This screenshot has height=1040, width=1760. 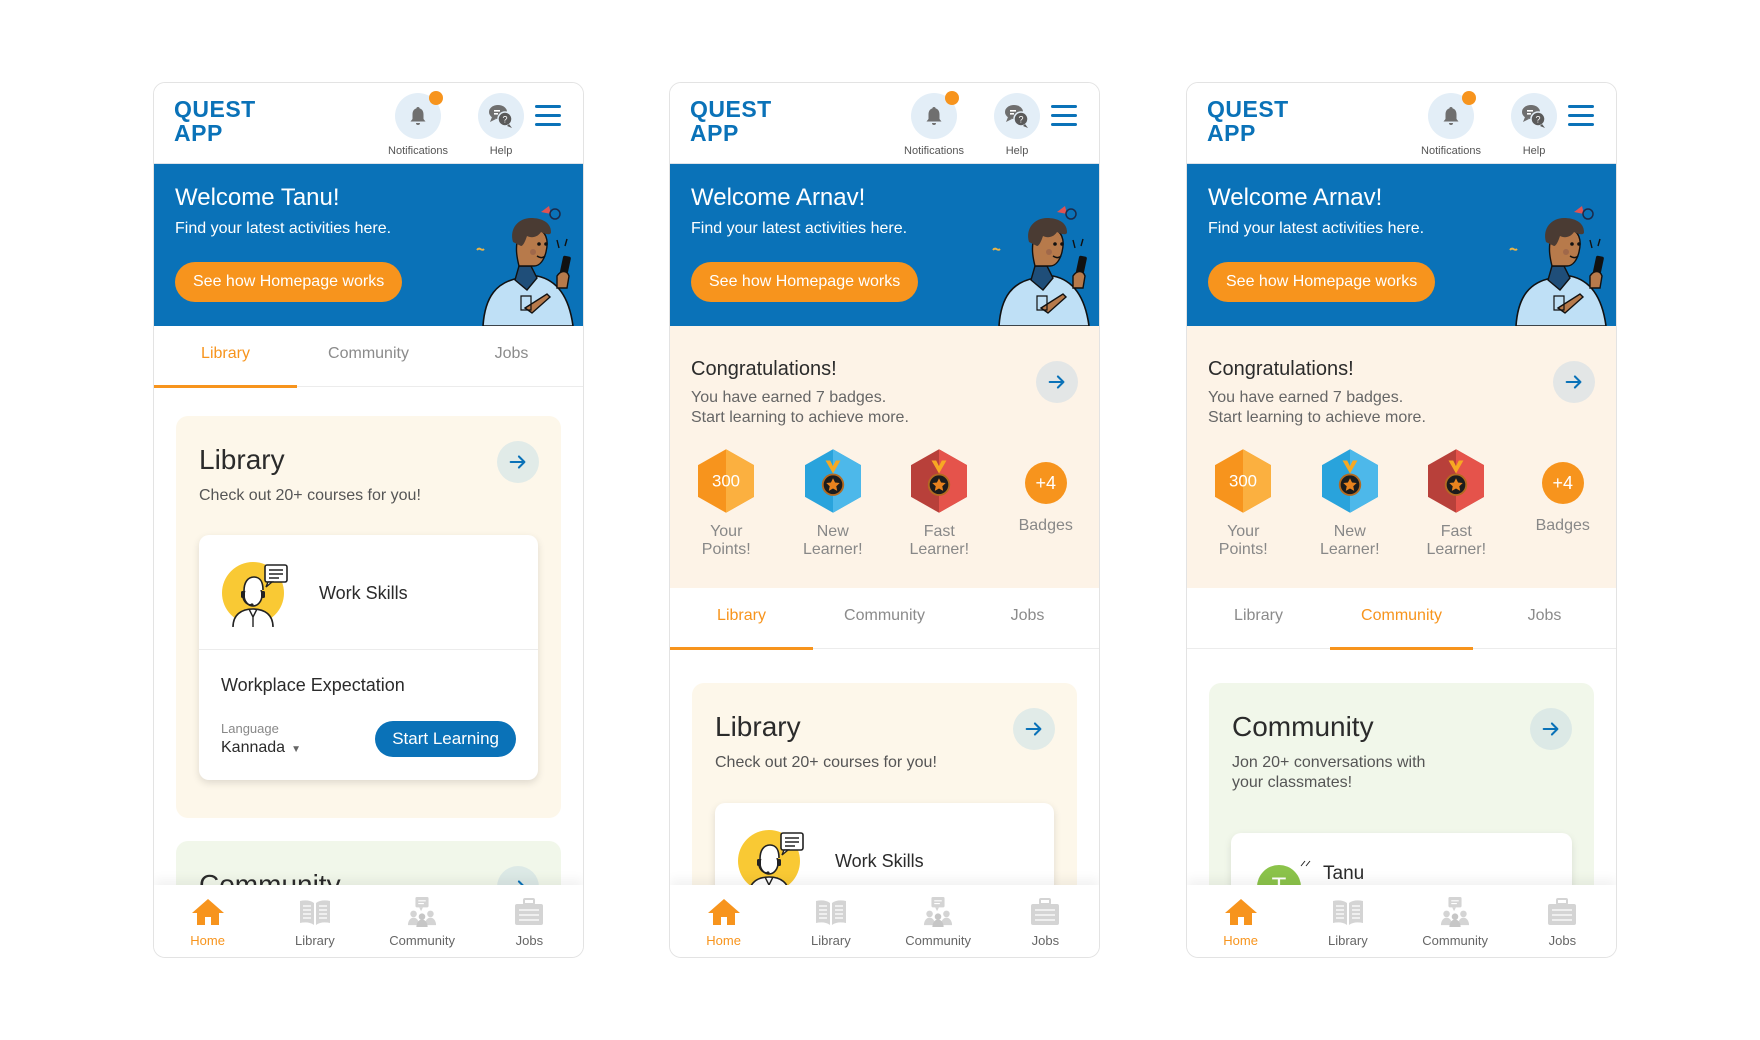 What do you see at coordinates (296, 749) in the screenshot?
I see `caret-down-icon: ▼` at bounding box center [296, 749].